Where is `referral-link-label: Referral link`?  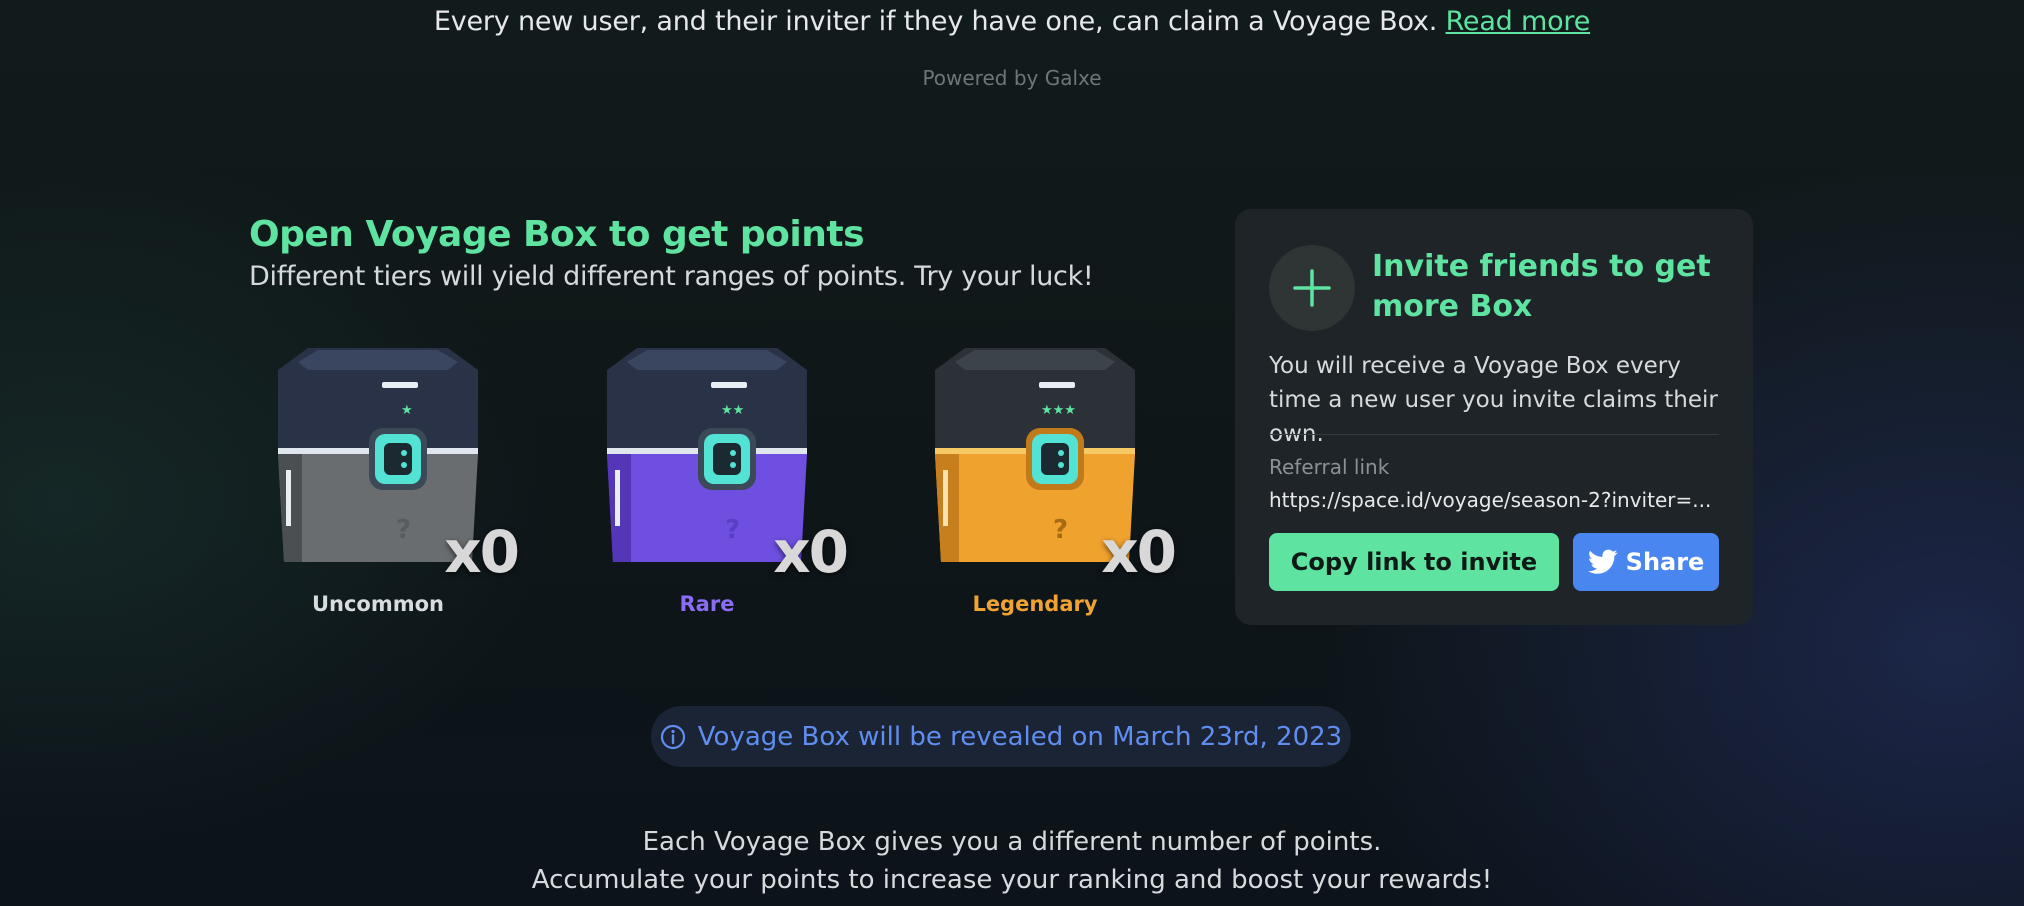 referral-link-label: Referral link is located at coordinates (1329, 467).